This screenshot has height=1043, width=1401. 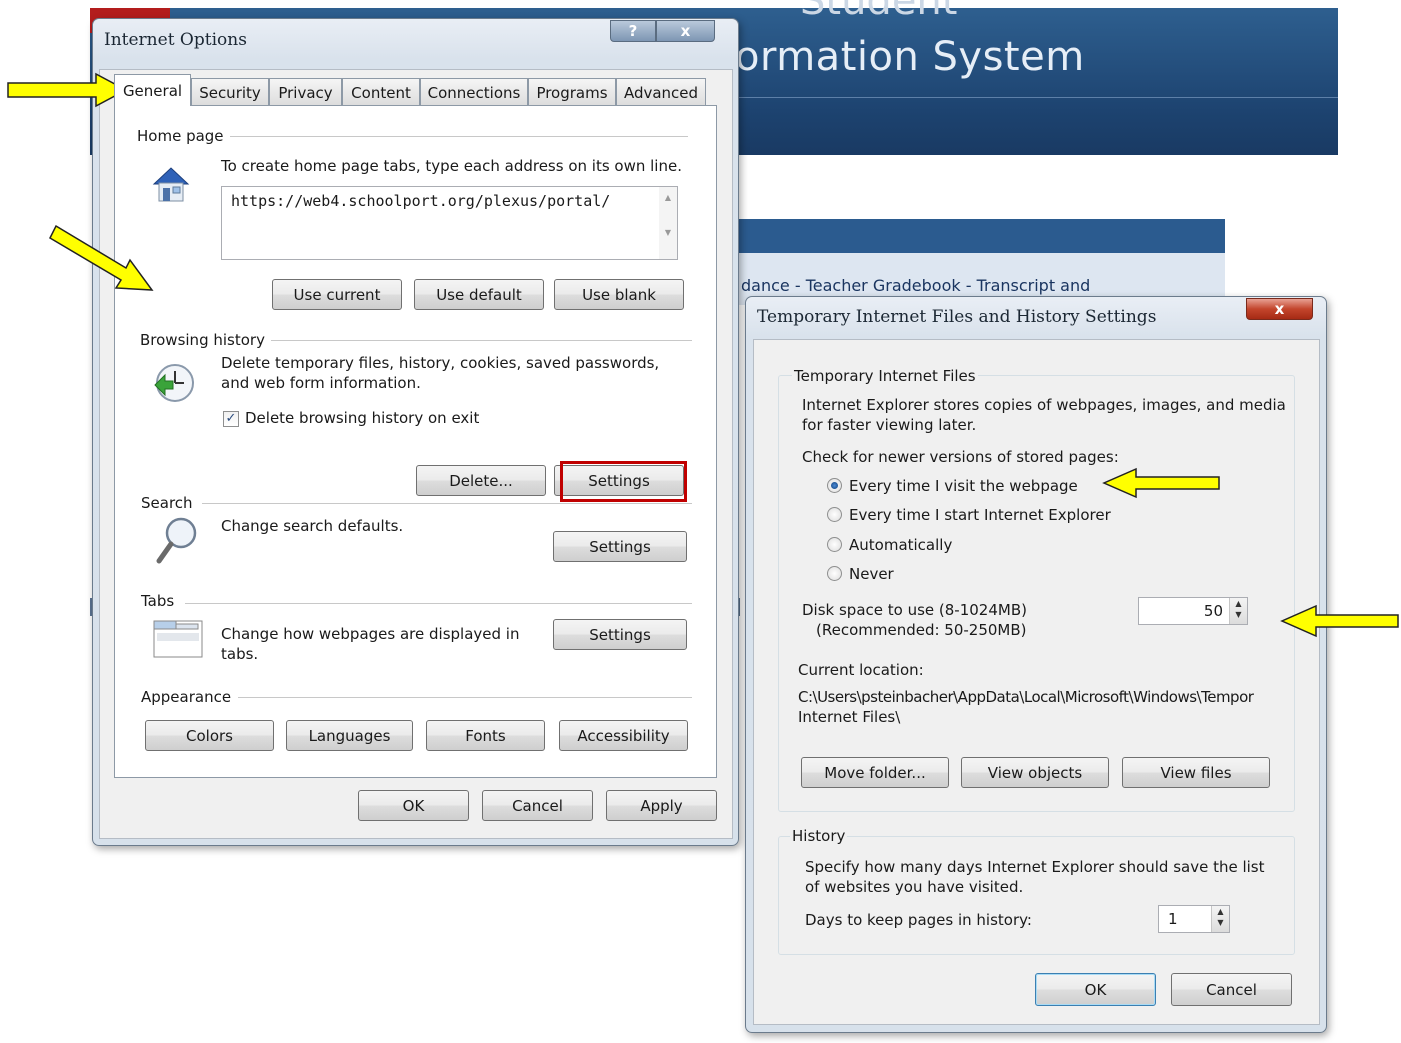 I want to click on arrow-general-tab, so click(x=67, y=90).